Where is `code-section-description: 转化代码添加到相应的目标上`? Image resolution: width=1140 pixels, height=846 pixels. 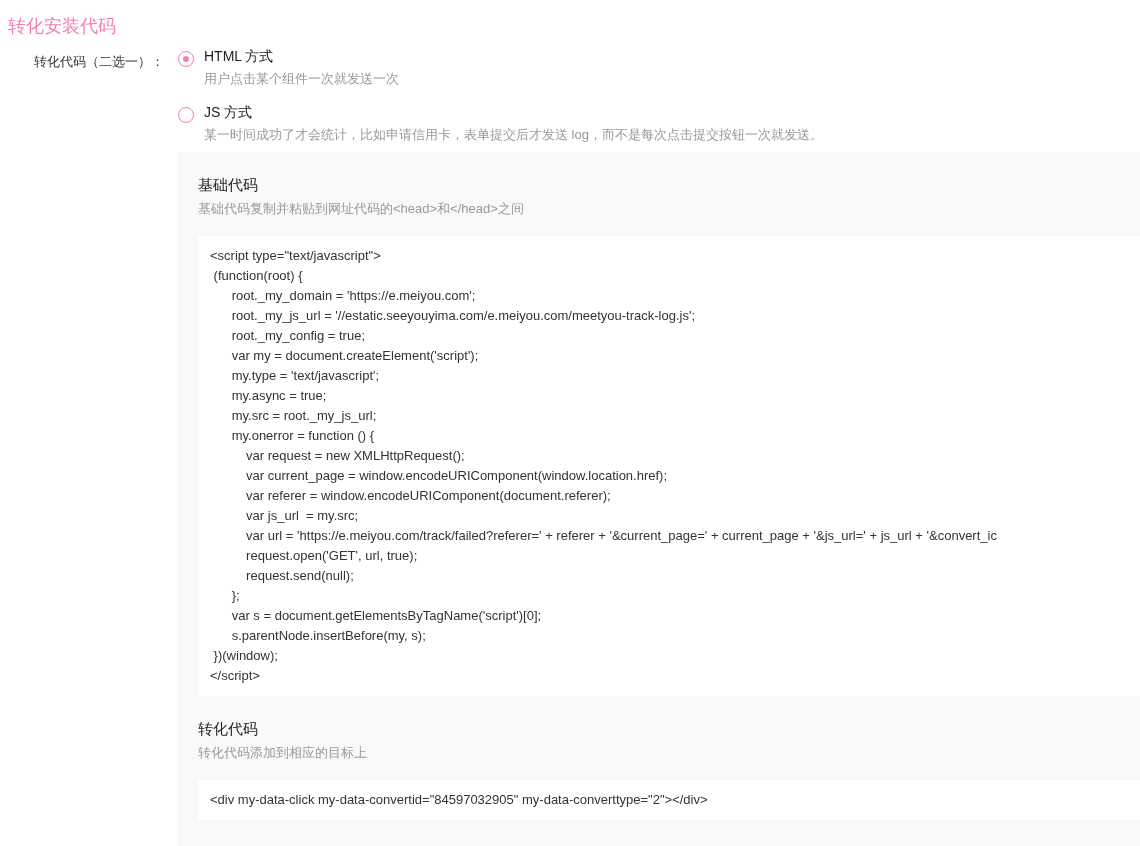
code-section-description: 转化代码添加到相应的目标上 is located at coordinates (283, 753).